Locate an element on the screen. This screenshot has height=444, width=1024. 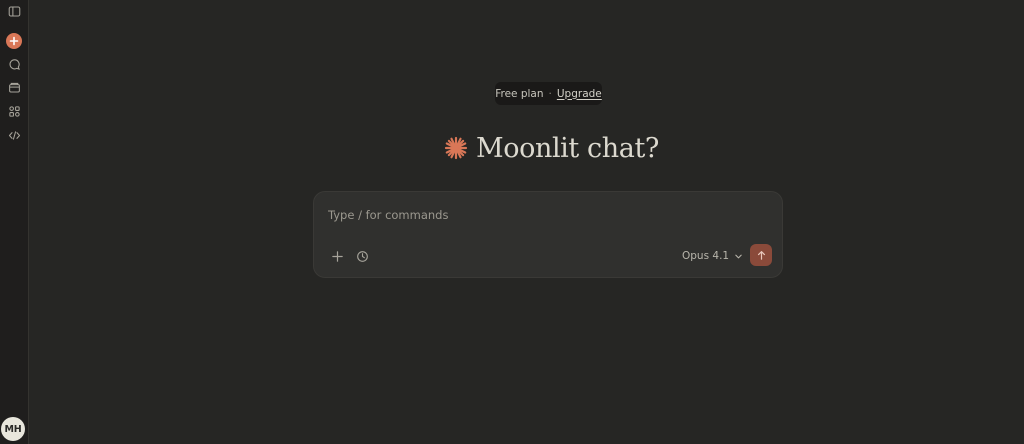
plan-label: Free plan is located at coordinates (519, 93).